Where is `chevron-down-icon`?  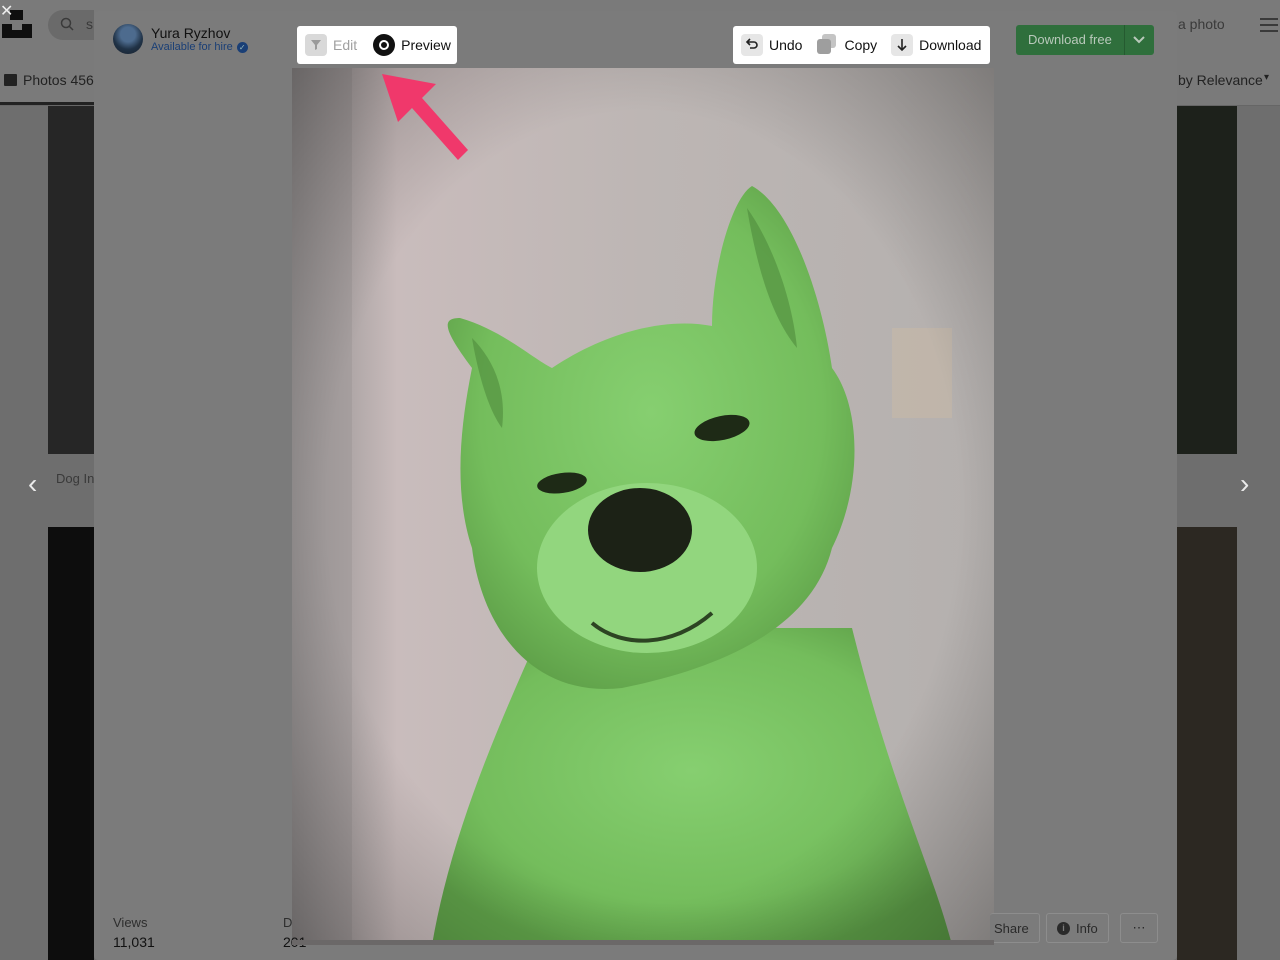 chevron-down-icon is located at coordinates (1139, 40).